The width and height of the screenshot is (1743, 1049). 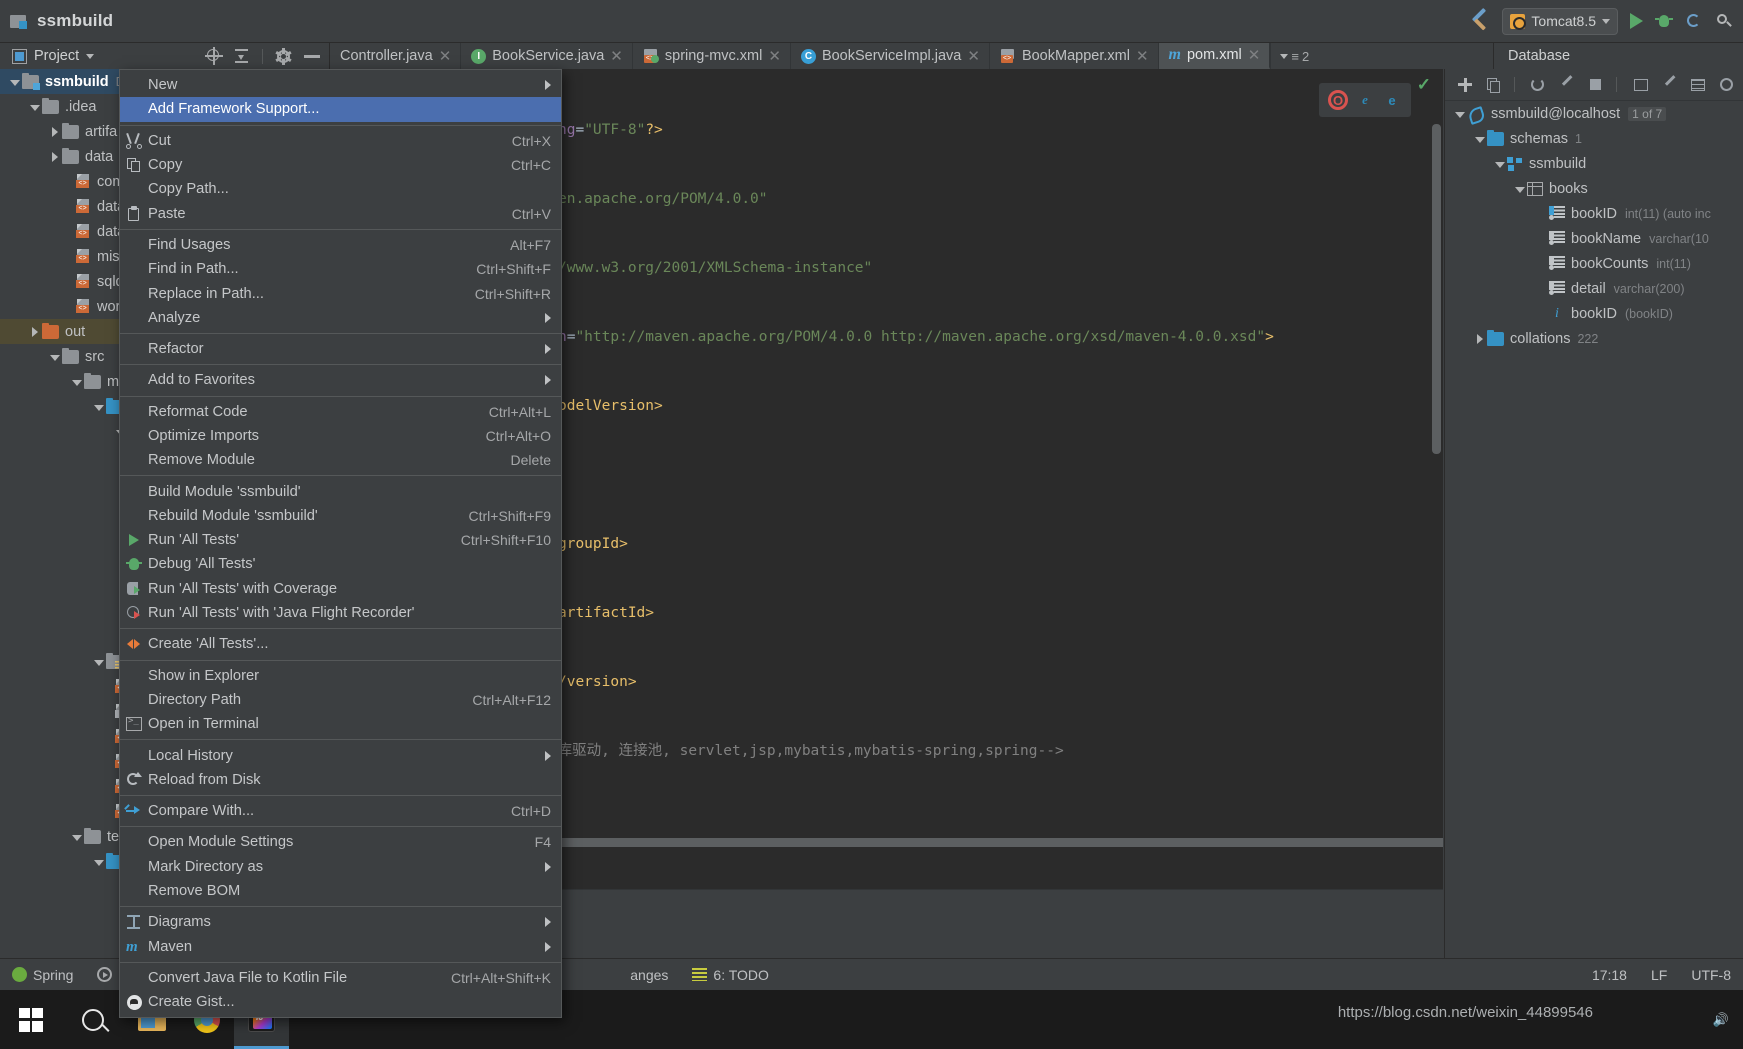 What do you see at coordinates (1436, 289) in the screenshot?
I see `editor-vertical-scrollbar` at bounding box center [1436, 289].